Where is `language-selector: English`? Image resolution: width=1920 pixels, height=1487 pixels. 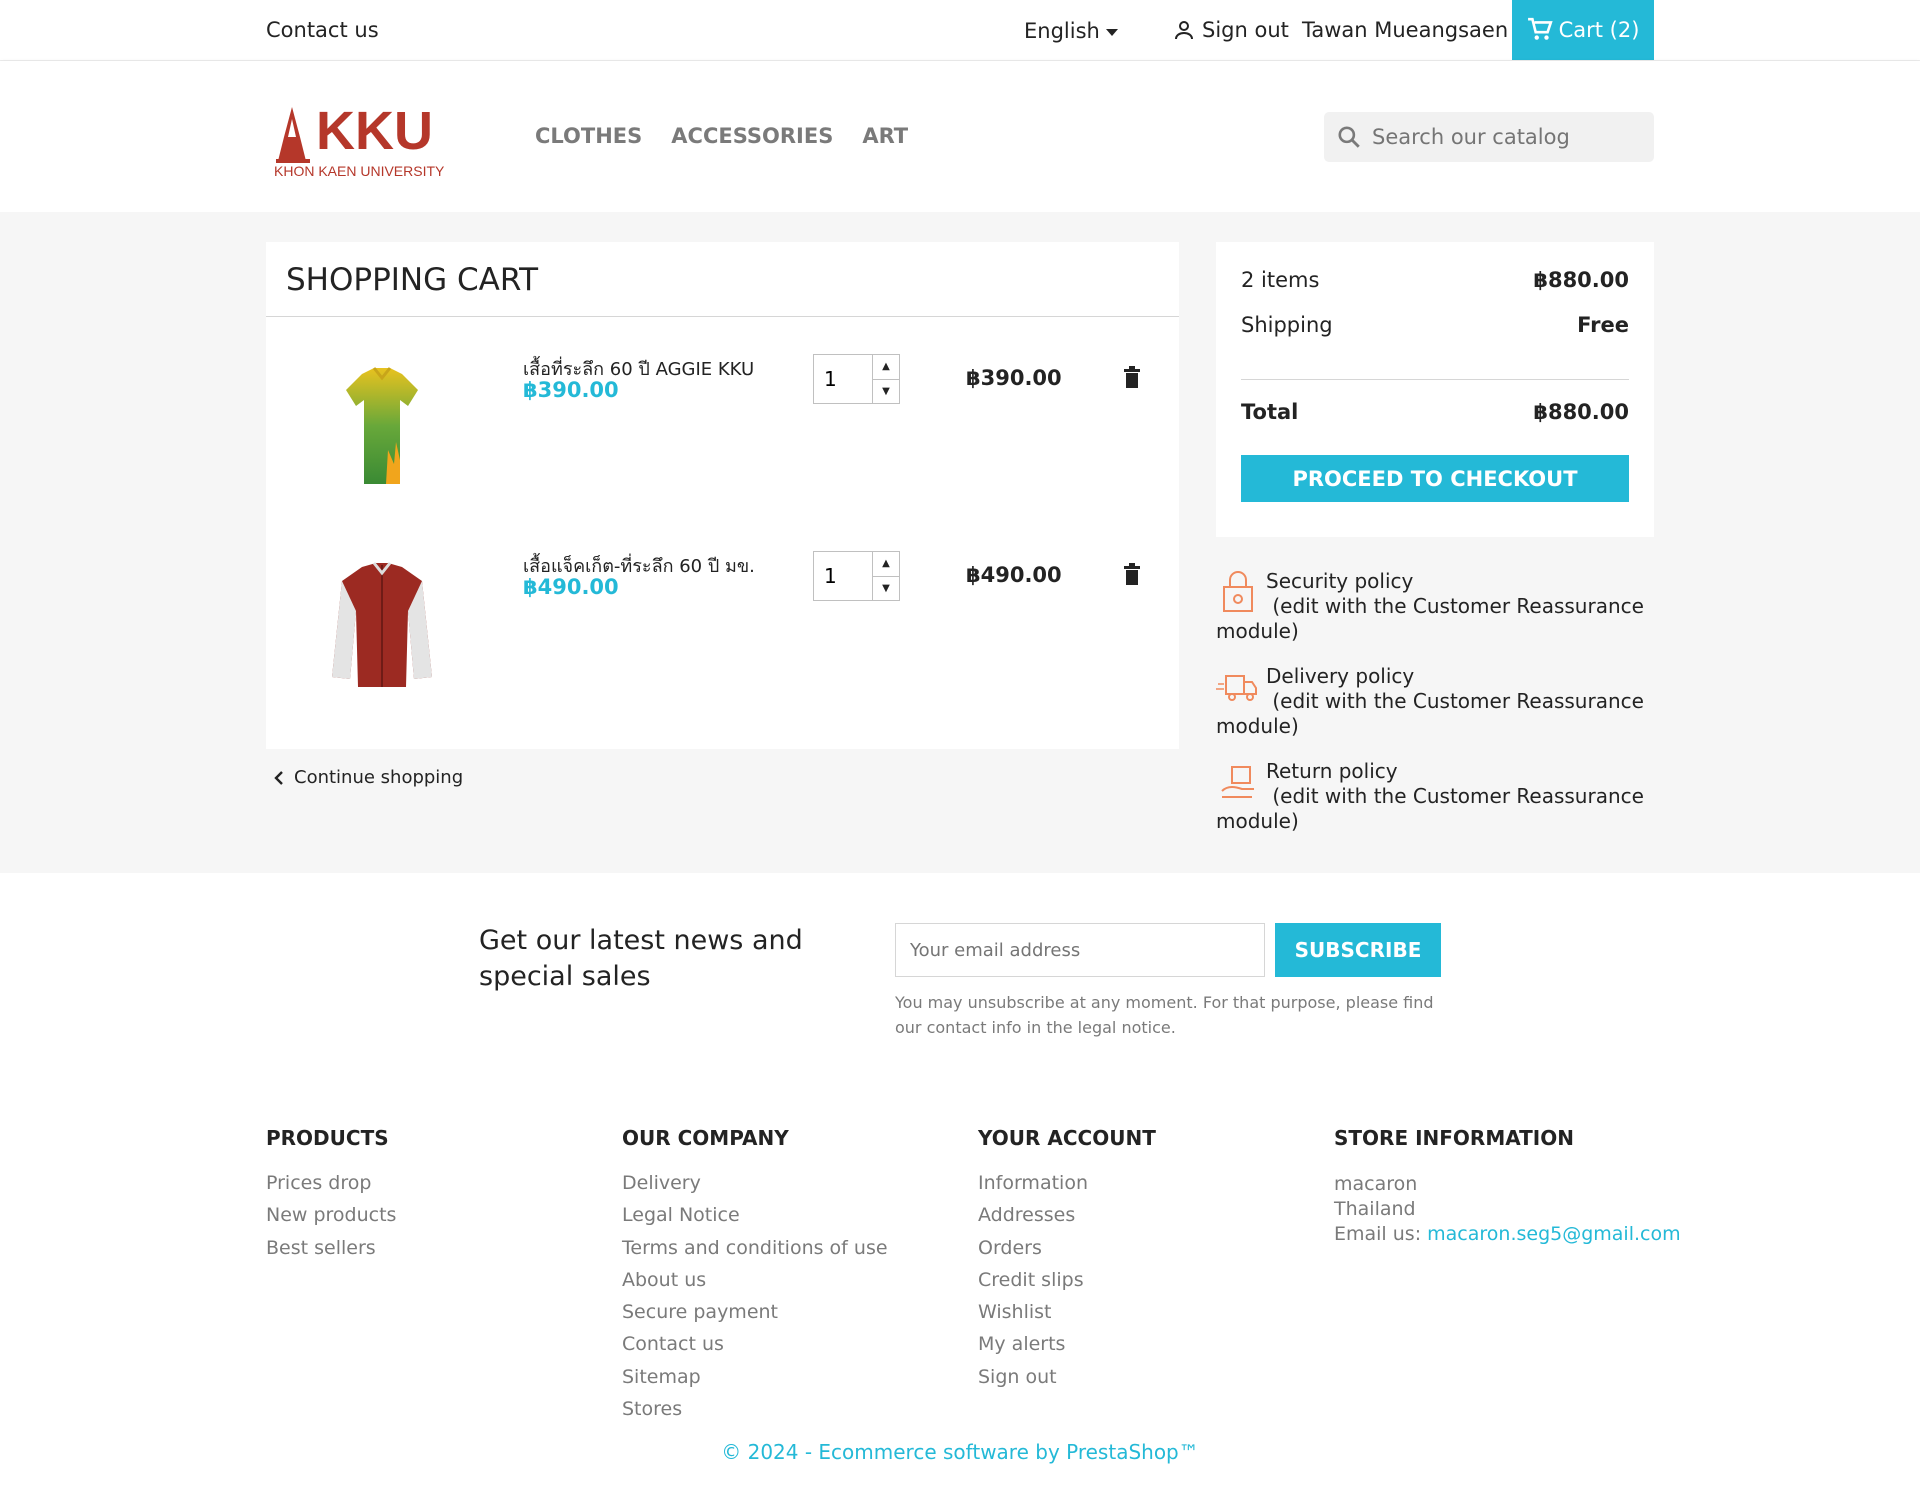
language-selector: English is located at coordinates (1071, 31).